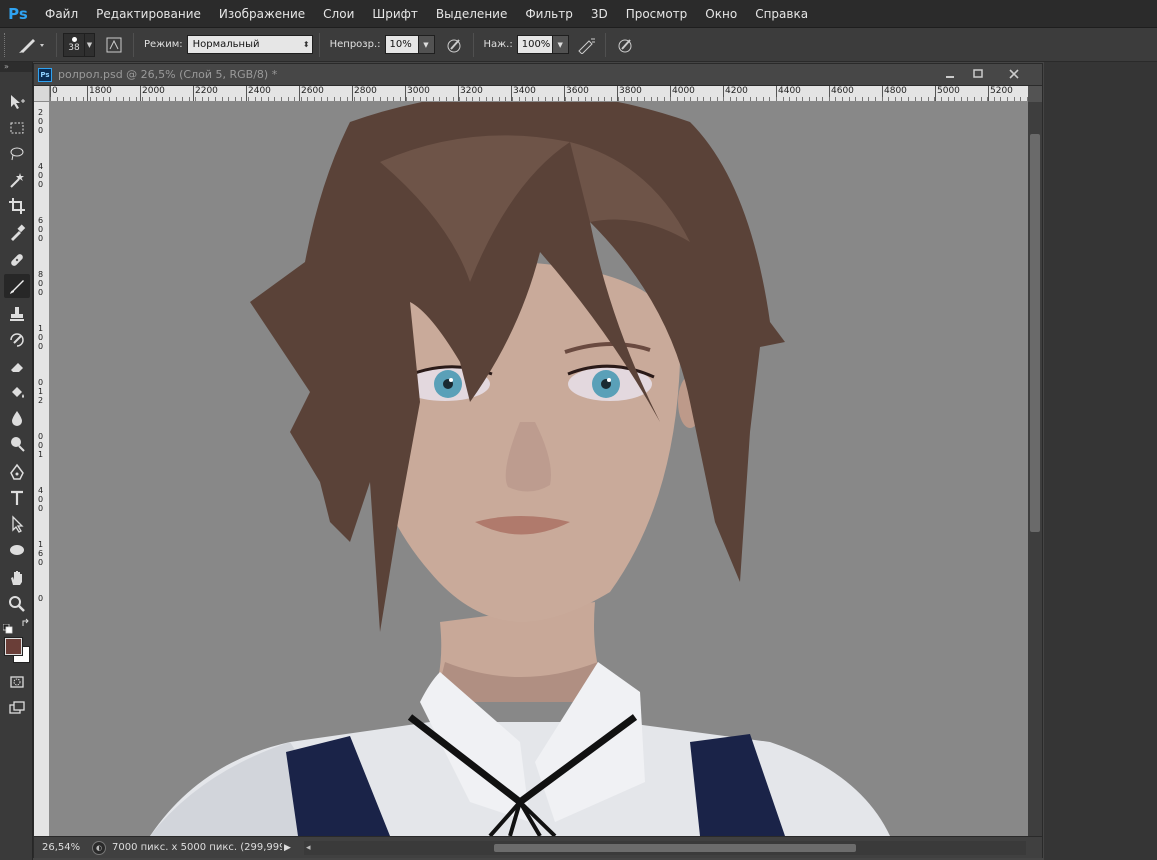  What do you see at coordinates (26, 623) in the screenshot?
I see `swap-colors-button` at bounding box center [26, 623].